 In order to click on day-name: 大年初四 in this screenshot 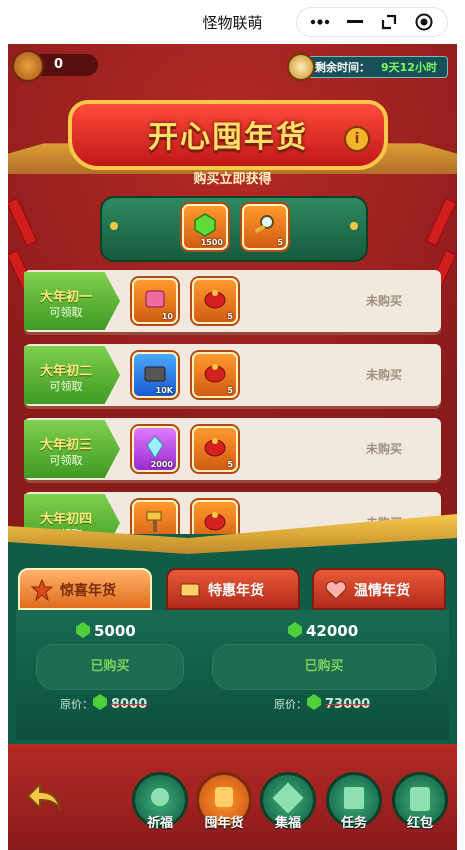, I will do `click(65, 519)`.